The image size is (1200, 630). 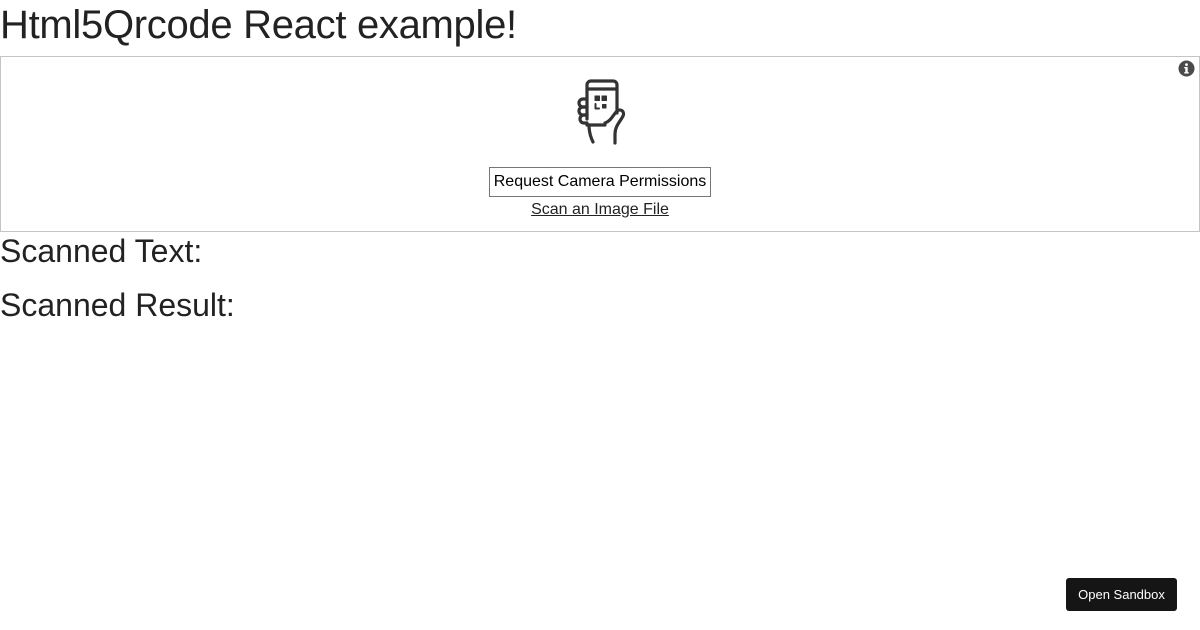 I want to click on scanned-result-heading: Scanned Result:, so click(x=117, y=305).